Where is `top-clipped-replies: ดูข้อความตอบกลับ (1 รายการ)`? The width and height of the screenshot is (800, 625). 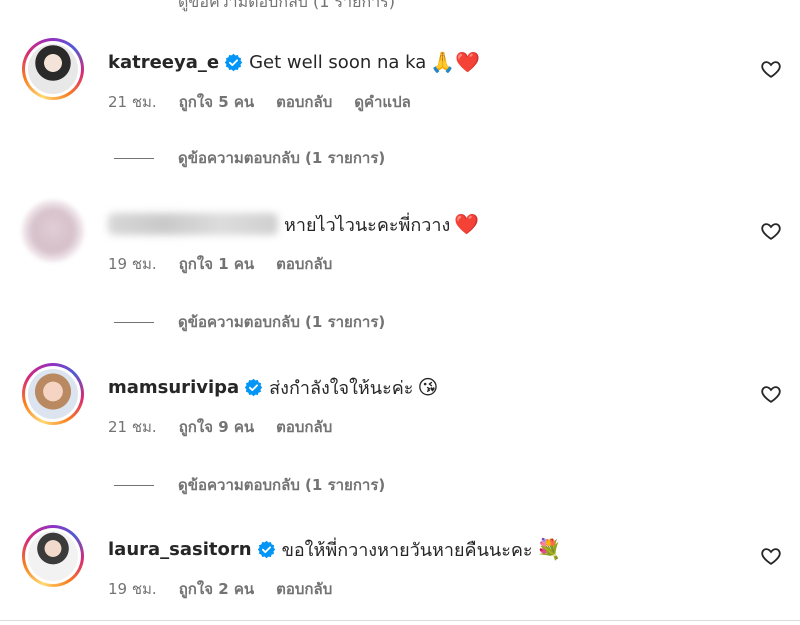
top-clipped-replies: ดูข้อความตอบกลับ (1 รายการ) is located at coordinates (286, 7).